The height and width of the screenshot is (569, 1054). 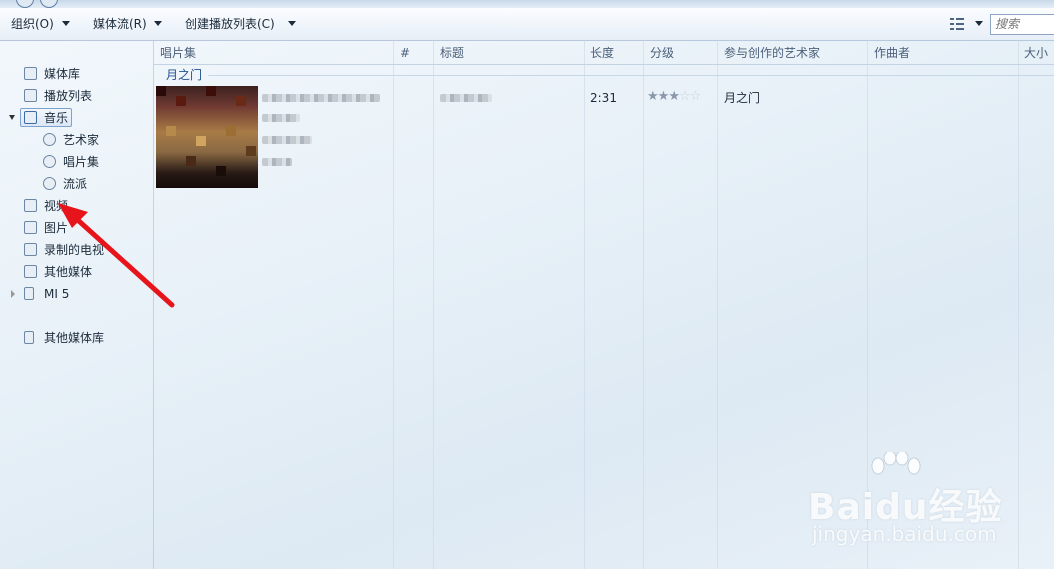 I want to click on baidu-jingyan-watermark: Baidu经验 jingyan.baidu.com, so click(x=928, y=502).